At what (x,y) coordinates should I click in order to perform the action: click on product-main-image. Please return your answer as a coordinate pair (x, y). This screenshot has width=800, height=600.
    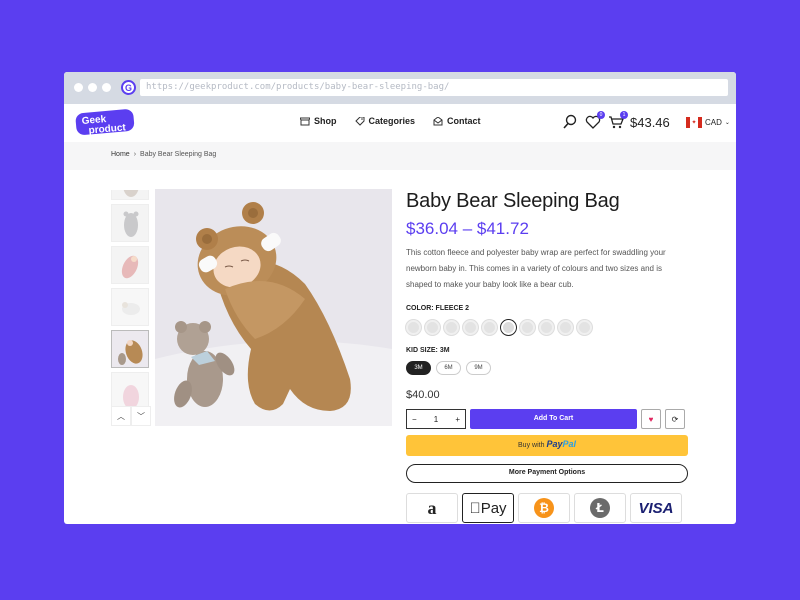
    Looking at the image, I should click on (273, 307).